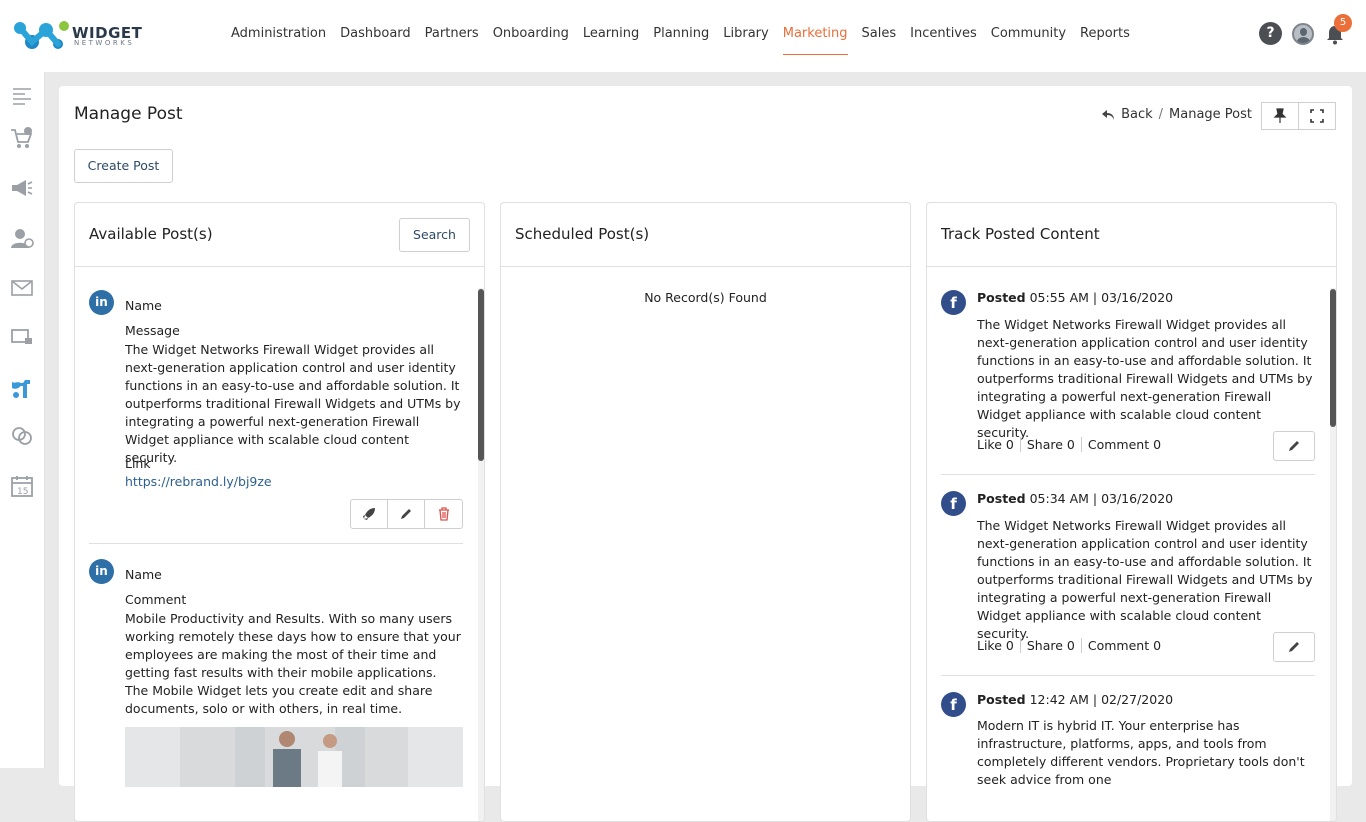 This screenshot has height=822, width=1366. Describe the element at coordinates (1137, 114) in the screenshot. I see `back-link: Back` at that location.